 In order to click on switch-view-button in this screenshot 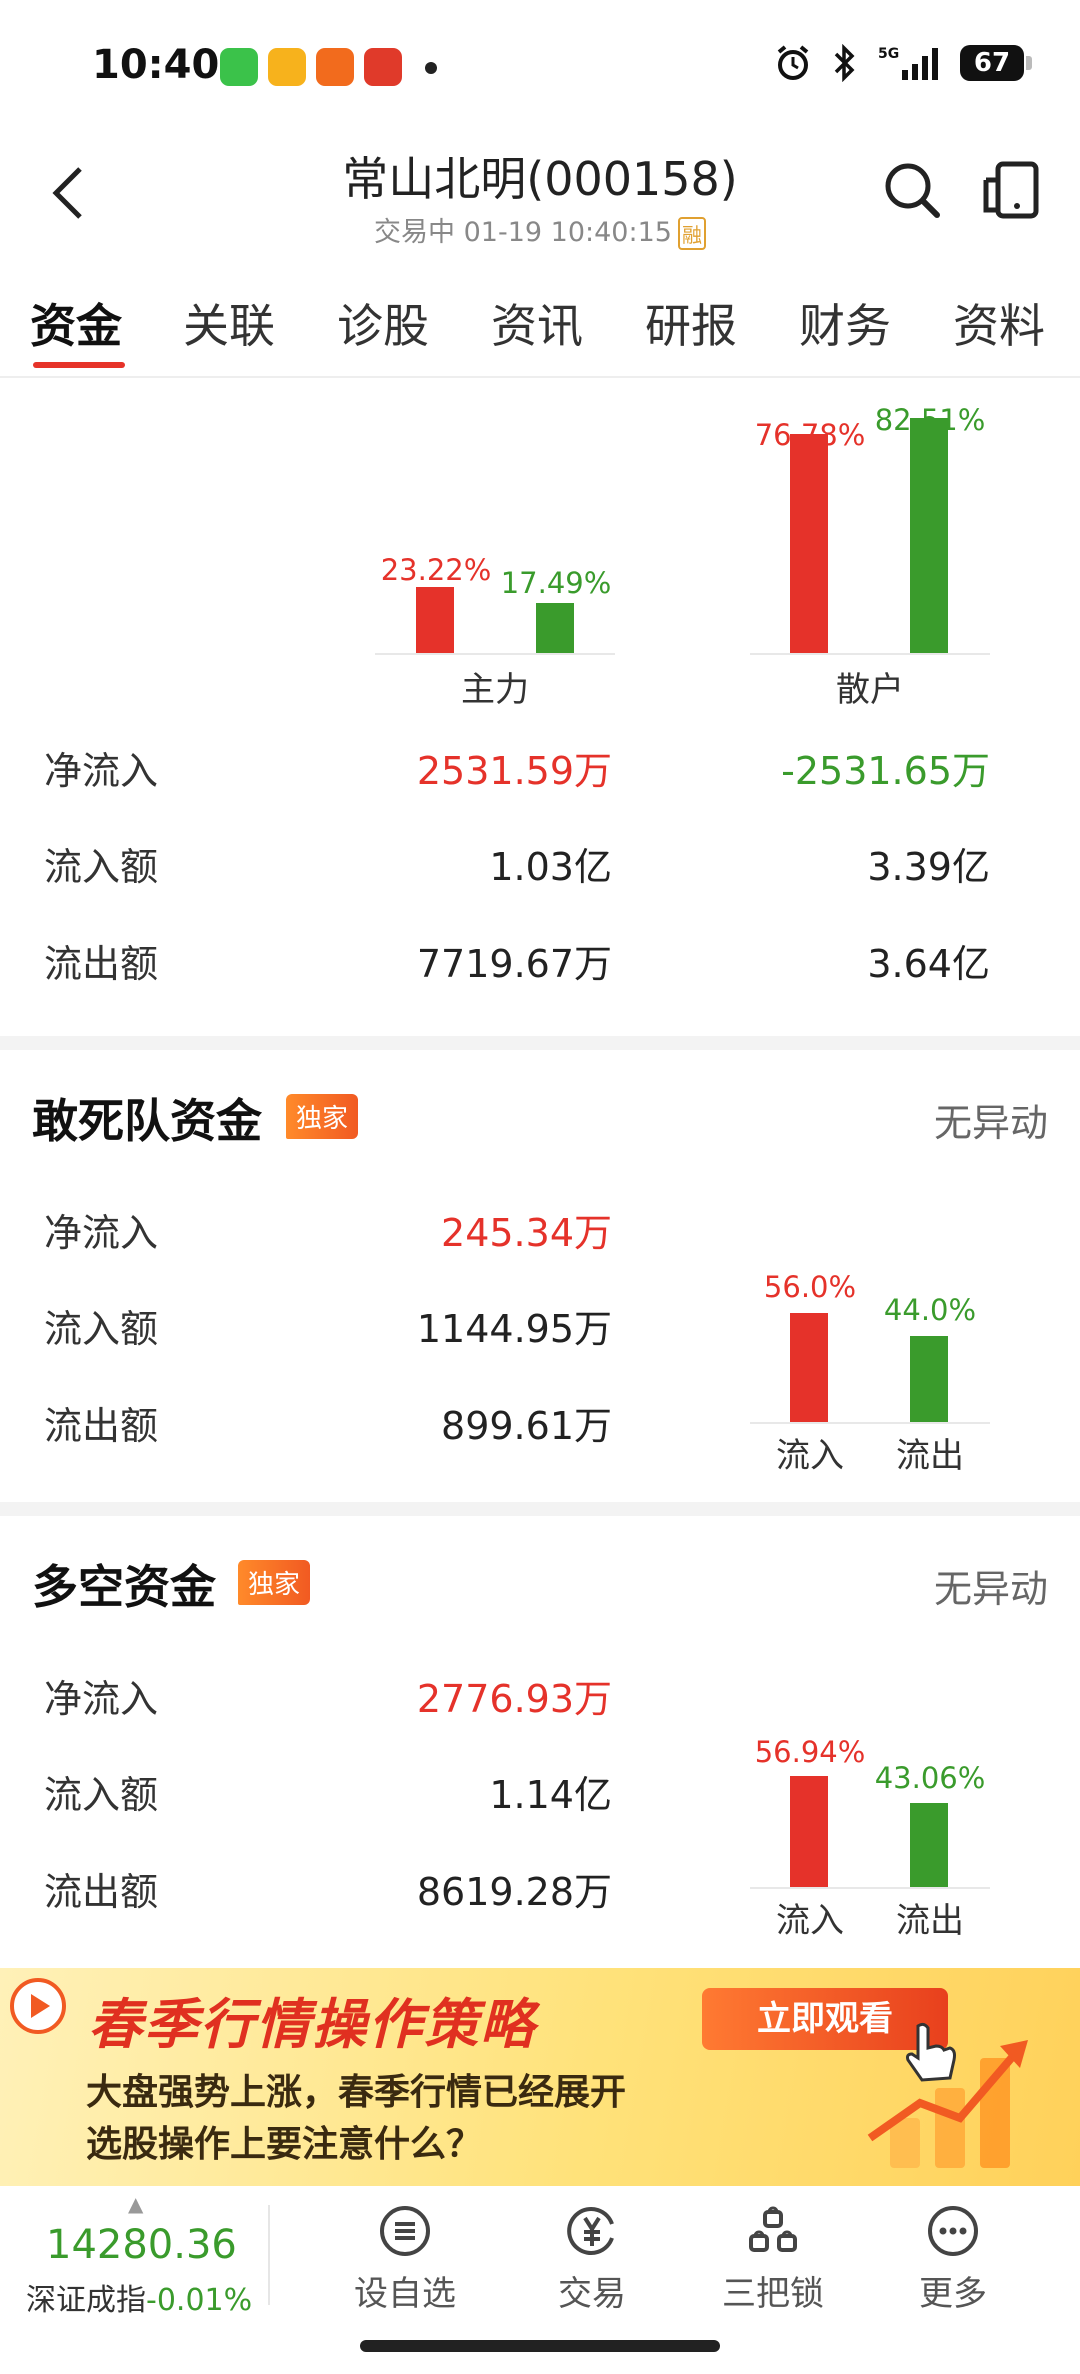, I will do `click(1012, 192)`.